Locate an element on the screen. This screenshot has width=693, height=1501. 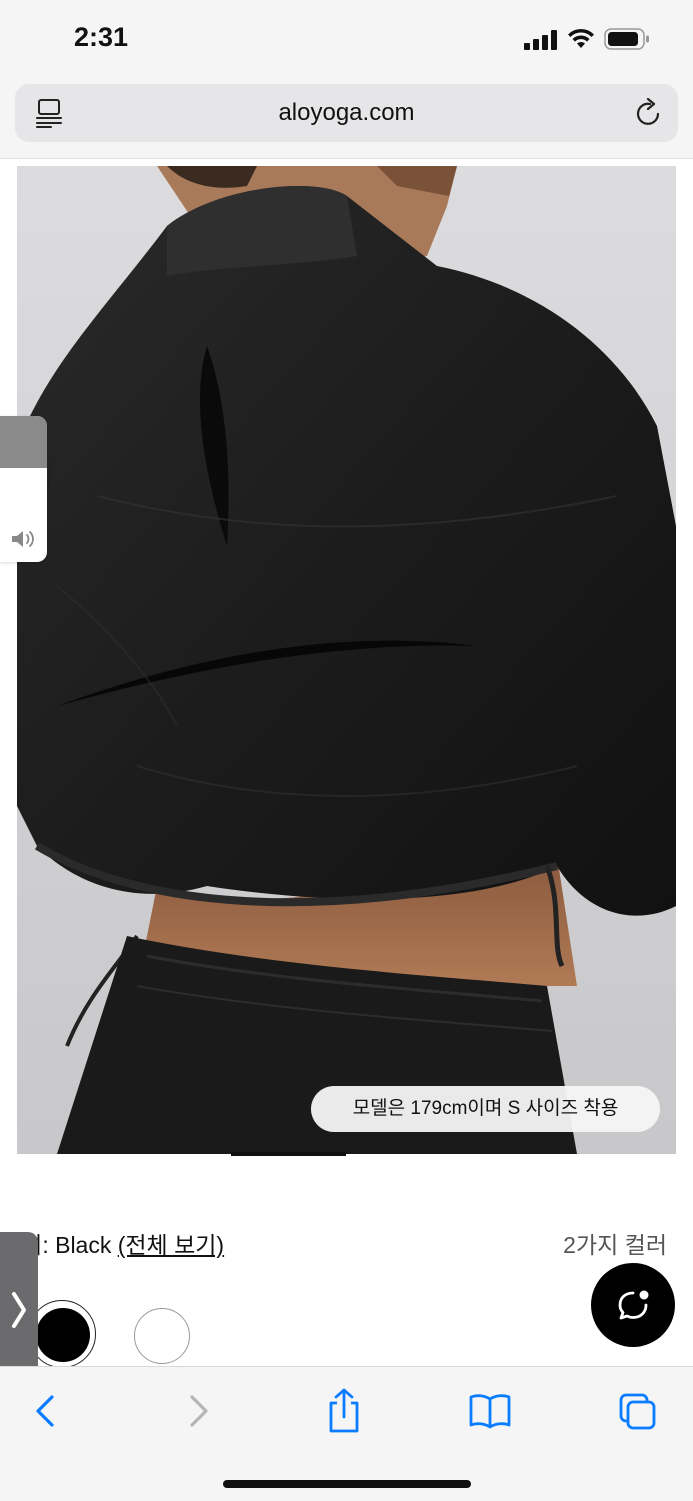
url-text: aloyoga.com is located at coordinates (346, 113).